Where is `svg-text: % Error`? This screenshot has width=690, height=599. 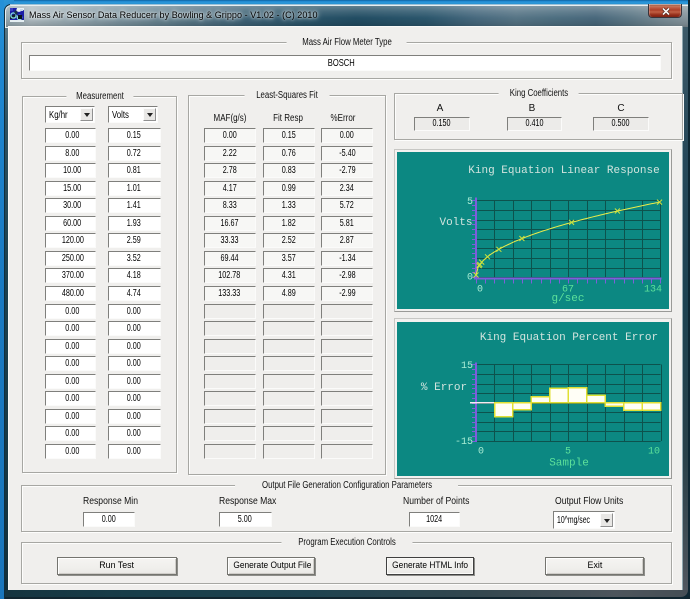
svg-text: % Error is located at coordinates (444, 388).